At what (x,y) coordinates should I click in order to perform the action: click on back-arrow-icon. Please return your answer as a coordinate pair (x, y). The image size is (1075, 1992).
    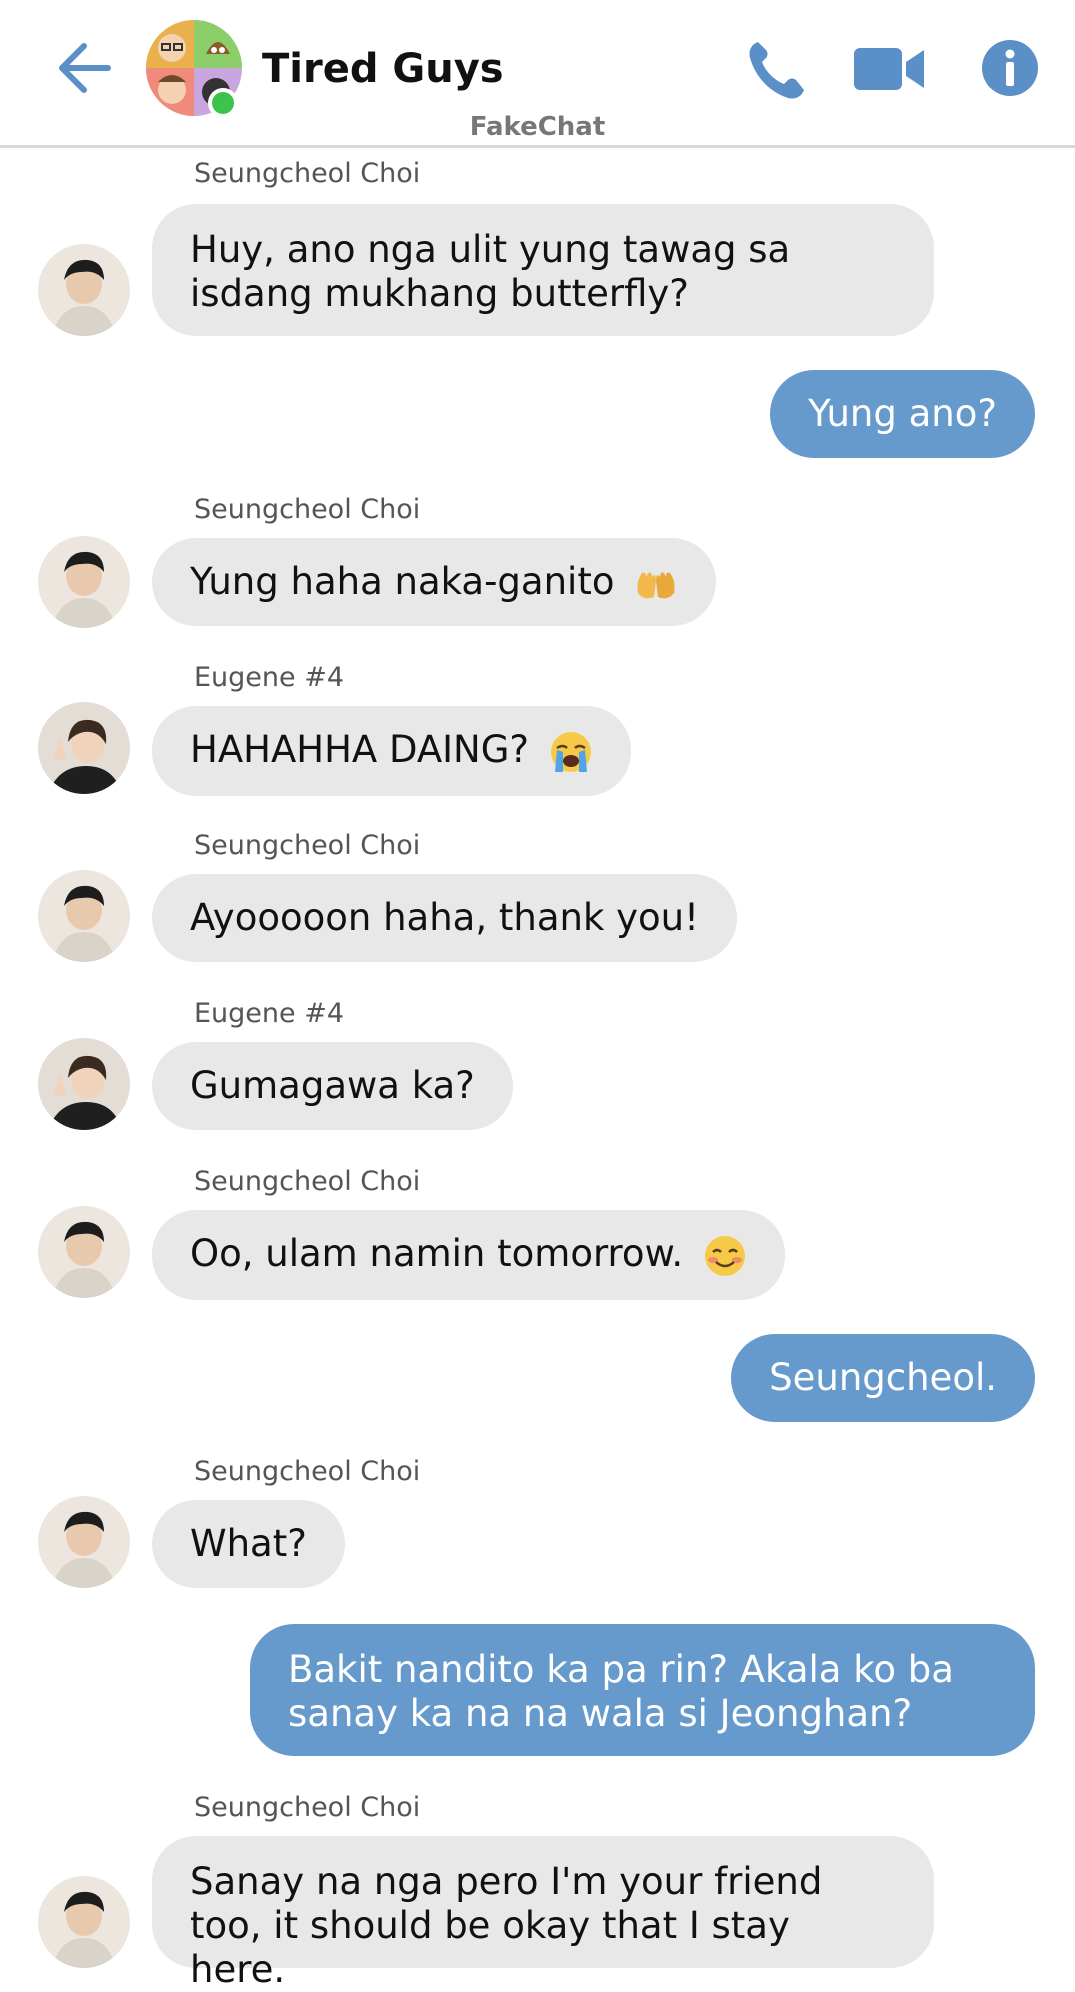
    Looking at the image, I should click on (82, 68).